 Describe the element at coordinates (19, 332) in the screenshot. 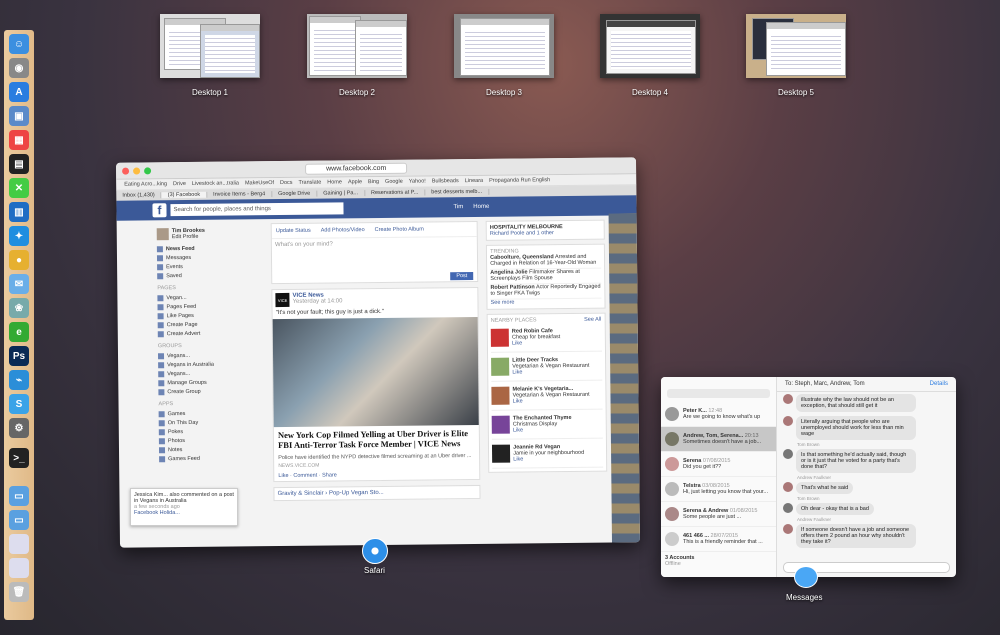

I see `evernote-icon: e` at that location.